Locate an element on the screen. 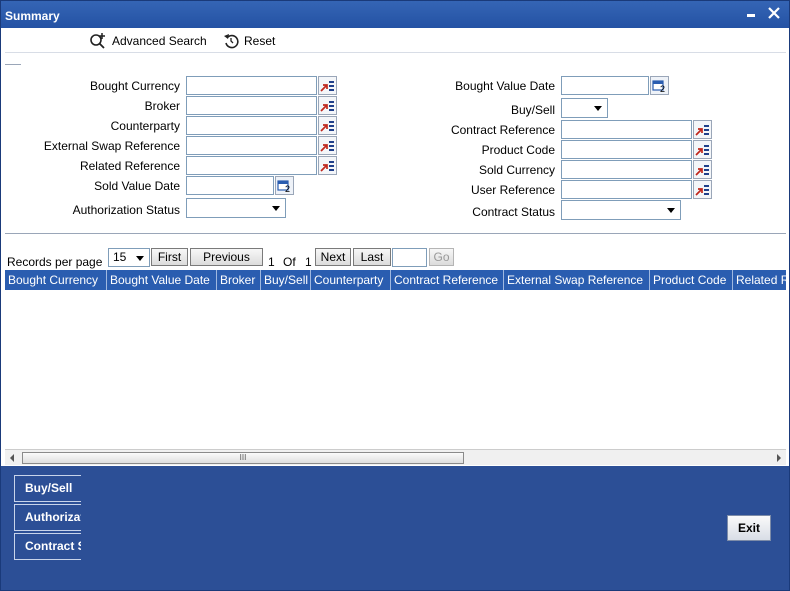 The height and width of the screenshot is (591, 790). bought-currency-input is located at coordinates (251, 85).